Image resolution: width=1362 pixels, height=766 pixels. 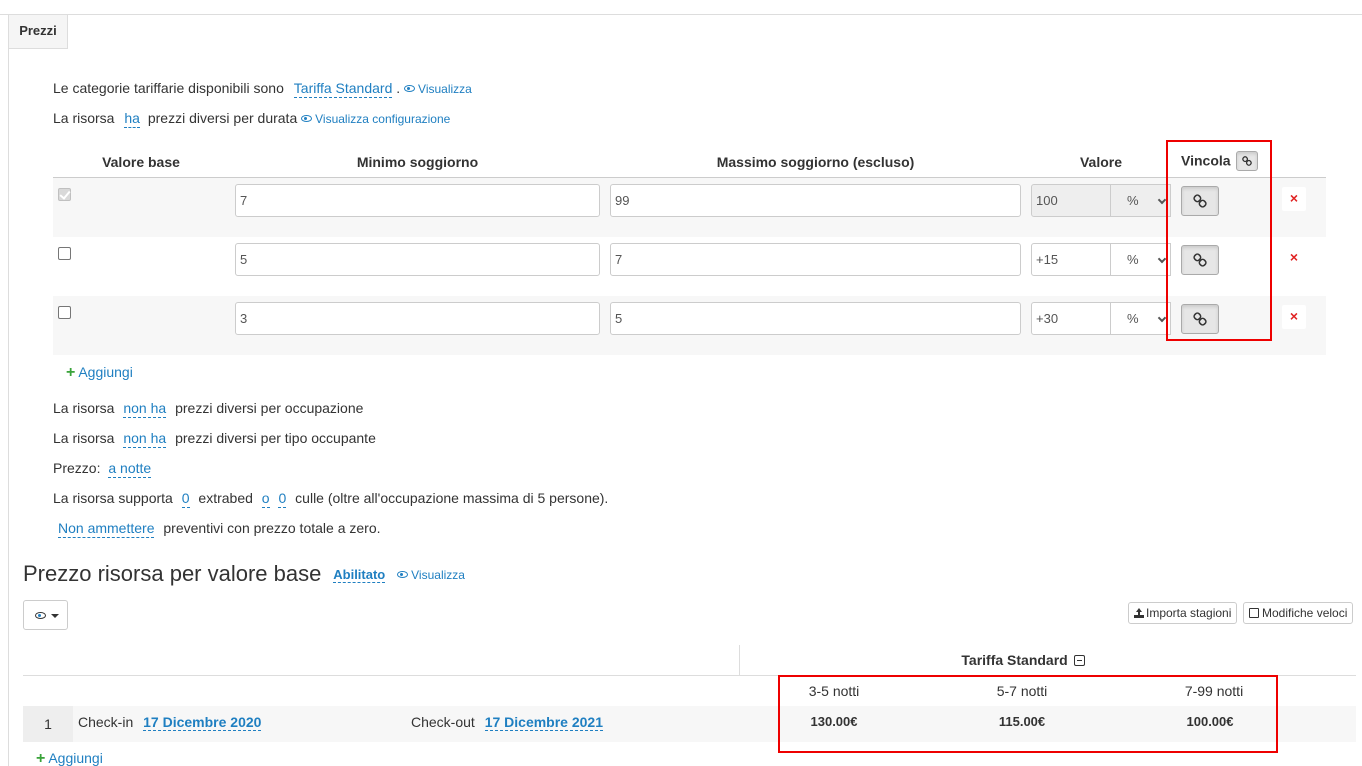 What do you see at coordinates (1071, 318) in the screenshot?
I see `value-input: +30` at bounding box center [1071, 318].